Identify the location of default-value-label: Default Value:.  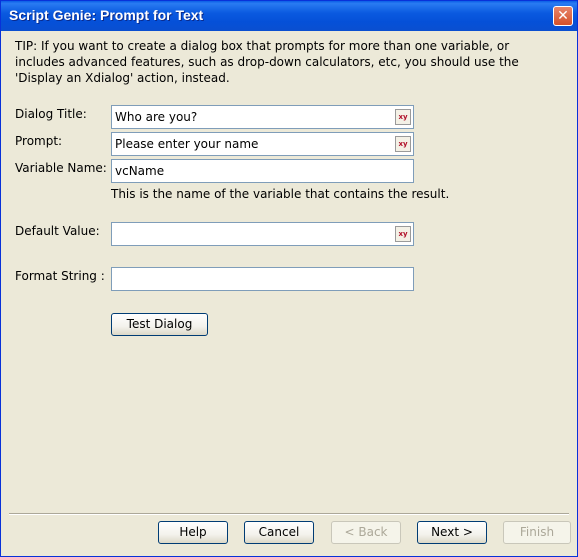
(57, 231).